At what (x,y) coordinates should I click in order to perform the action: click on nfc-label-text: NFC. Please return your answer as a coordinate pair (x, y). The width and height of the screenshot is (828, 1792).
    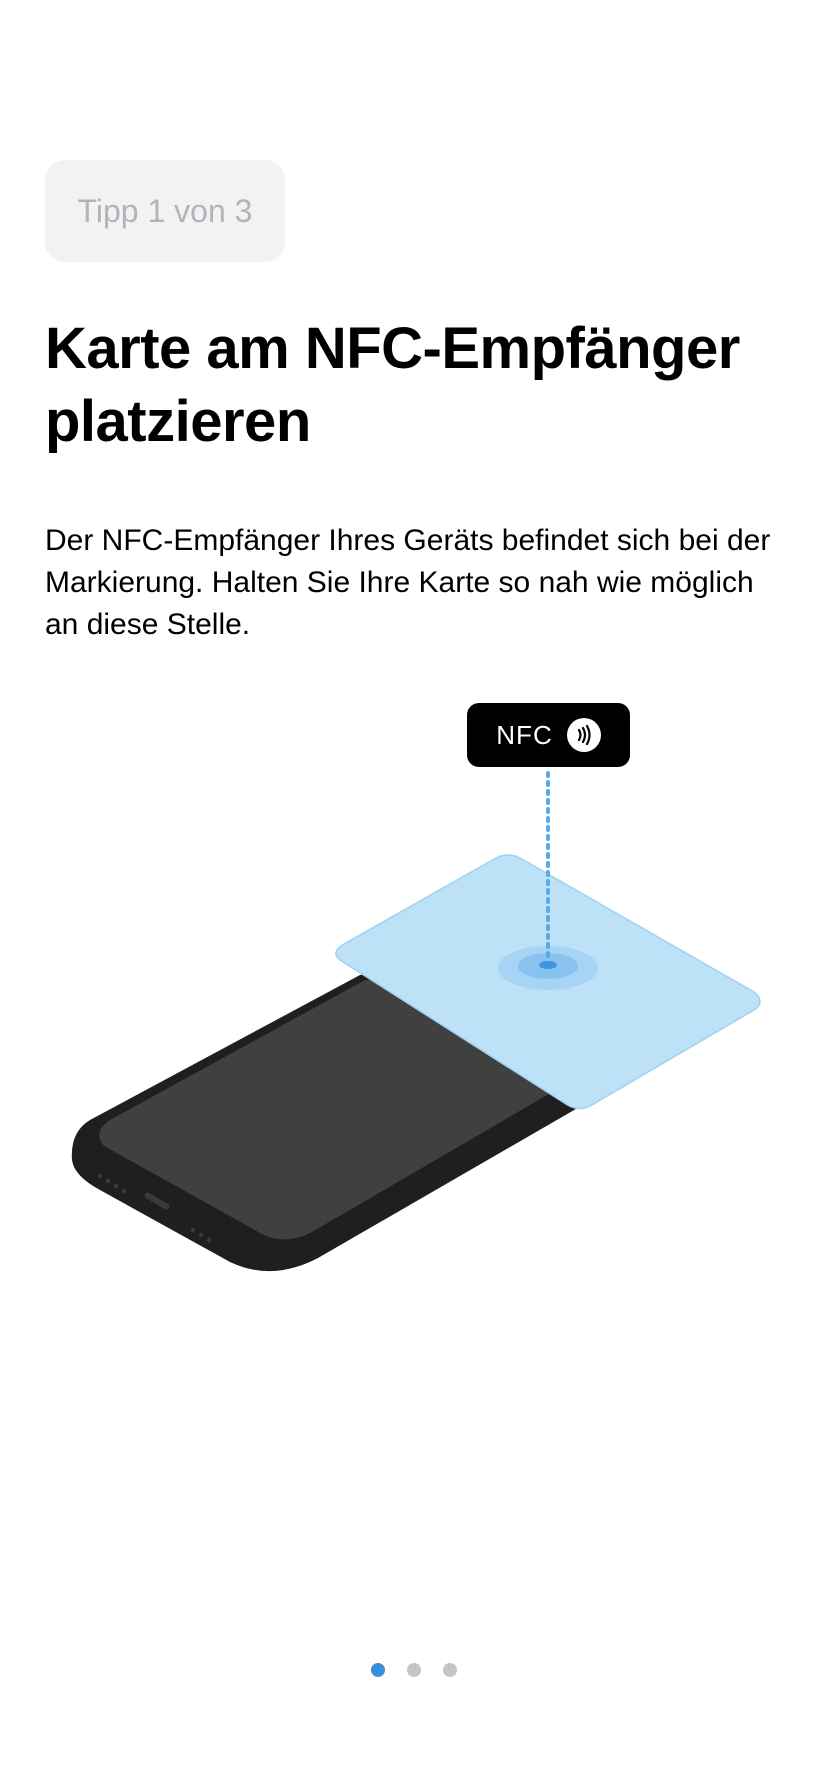
    Looking at the image, I should click on (524, 734).